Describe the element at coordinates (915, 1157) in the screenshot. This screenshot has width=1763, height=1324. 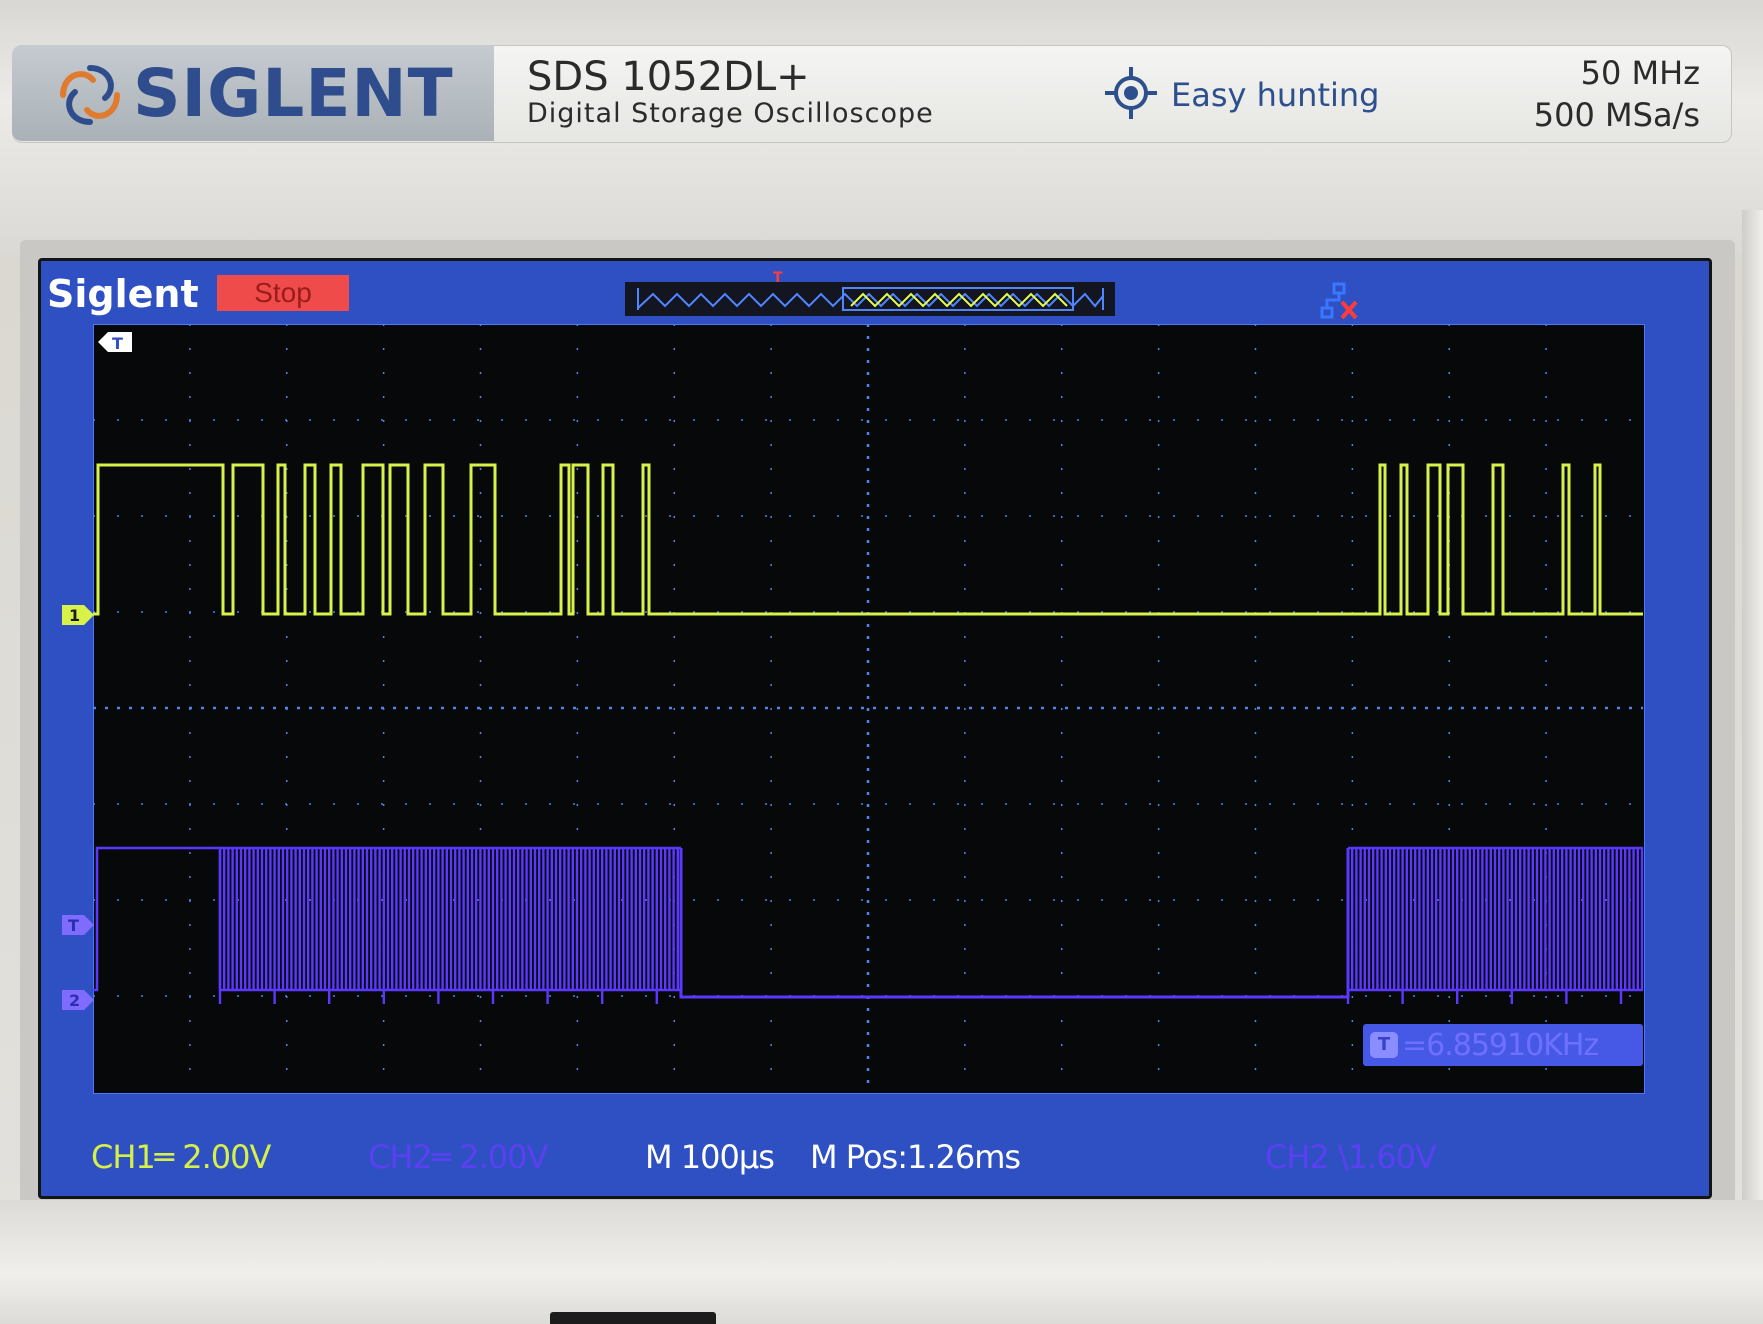
I see `horizontal-position: M Pos:1.26ms` at that location.